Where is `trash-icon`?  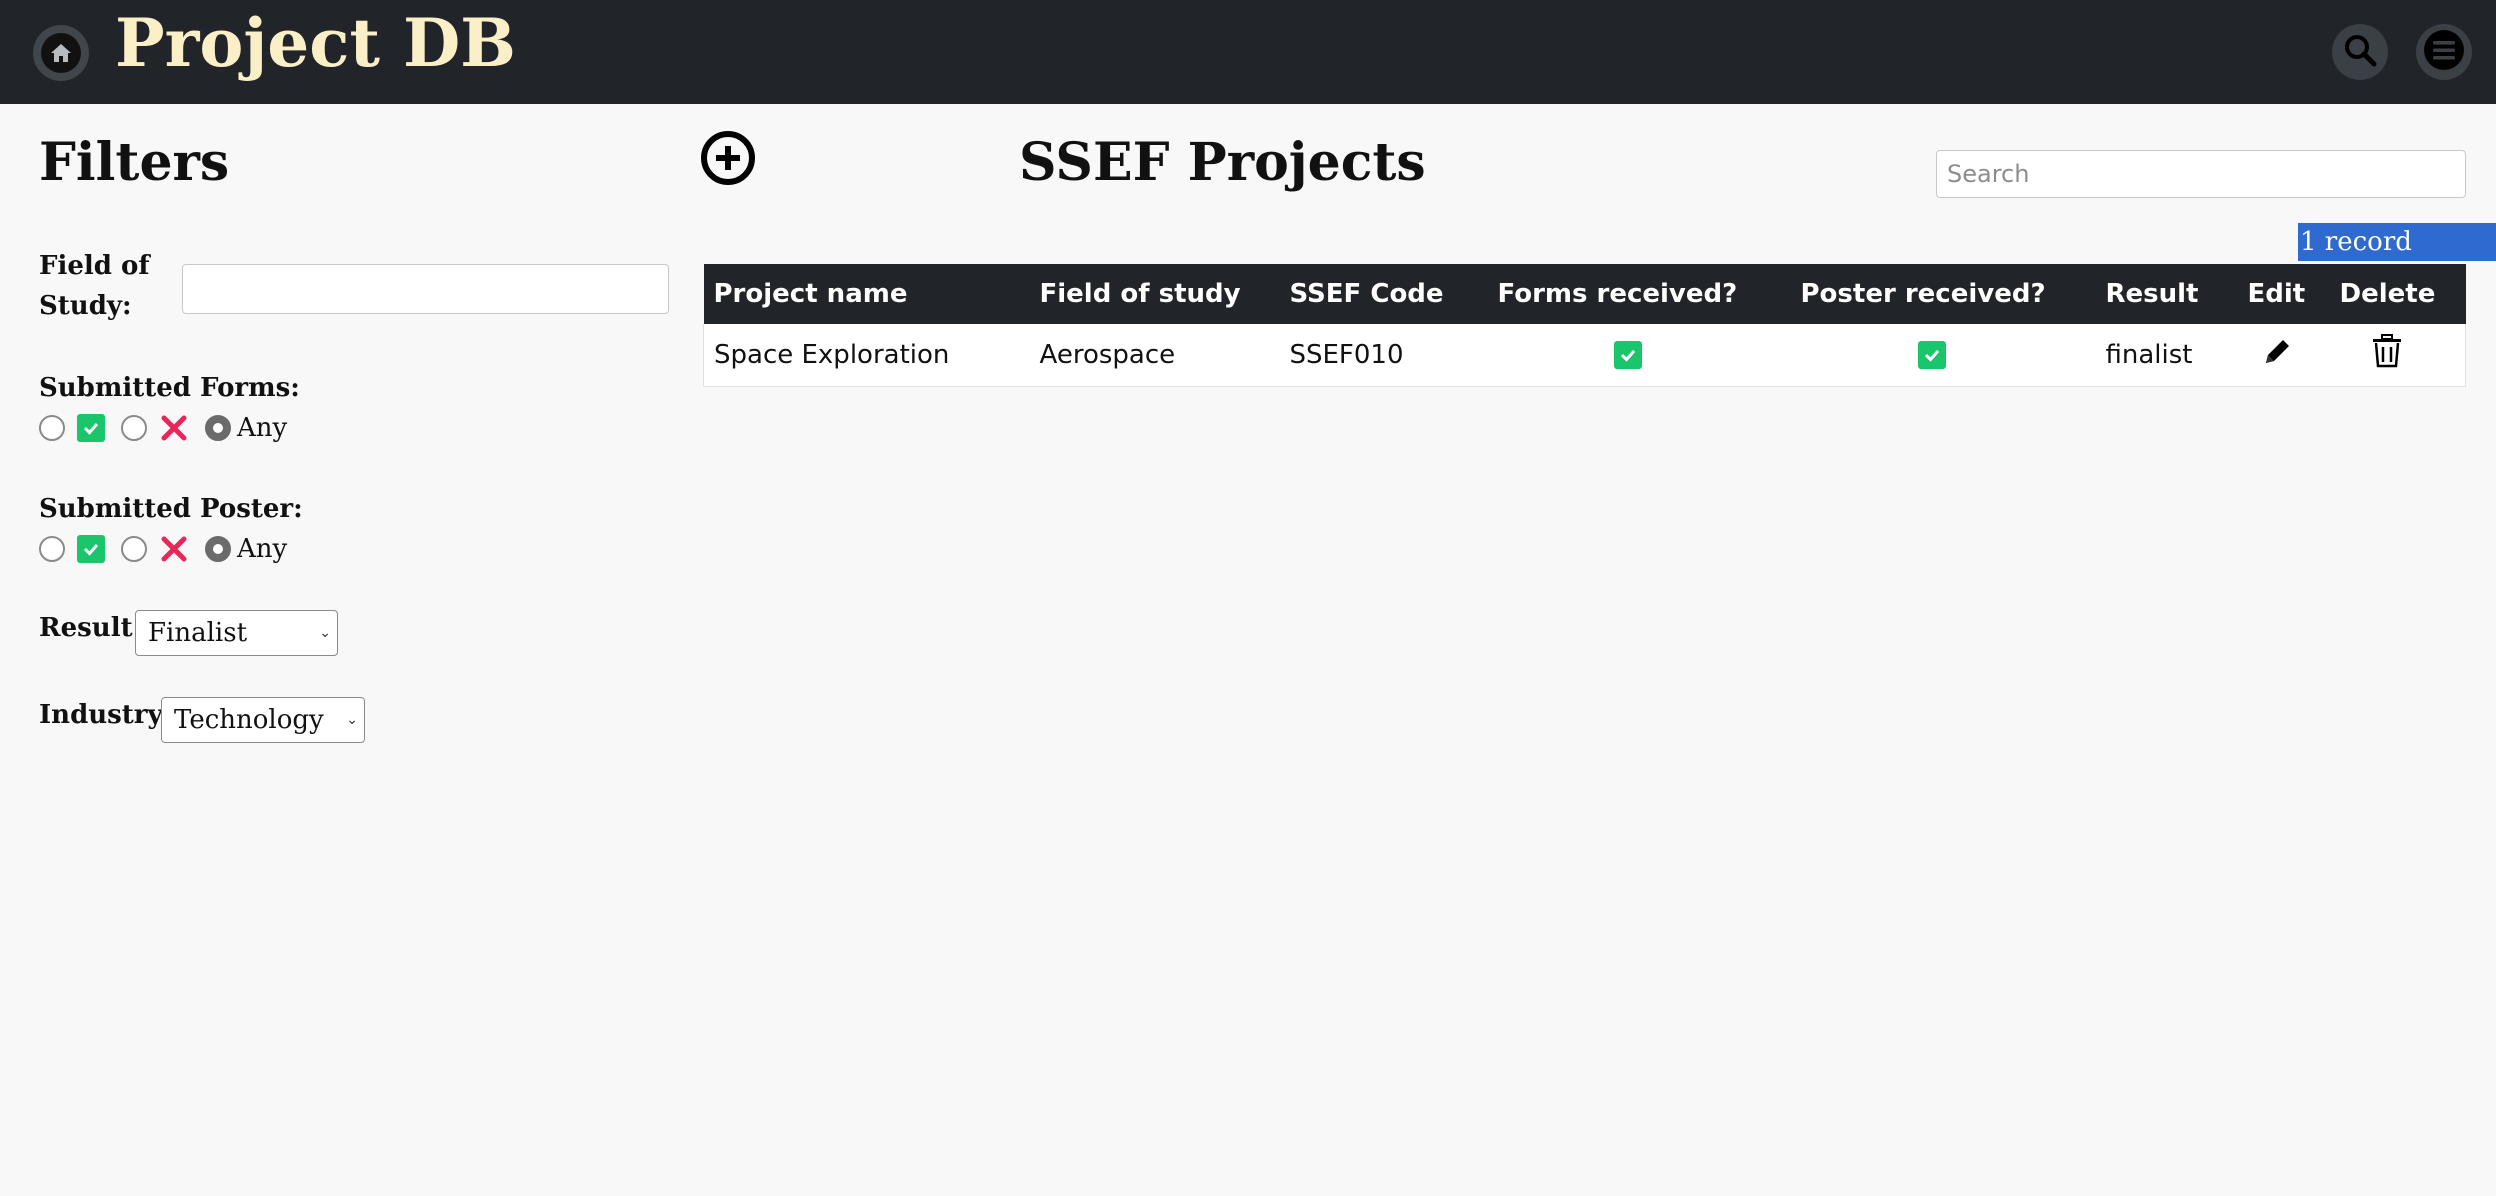
trash-icon is located at coordinates (2387, 354).